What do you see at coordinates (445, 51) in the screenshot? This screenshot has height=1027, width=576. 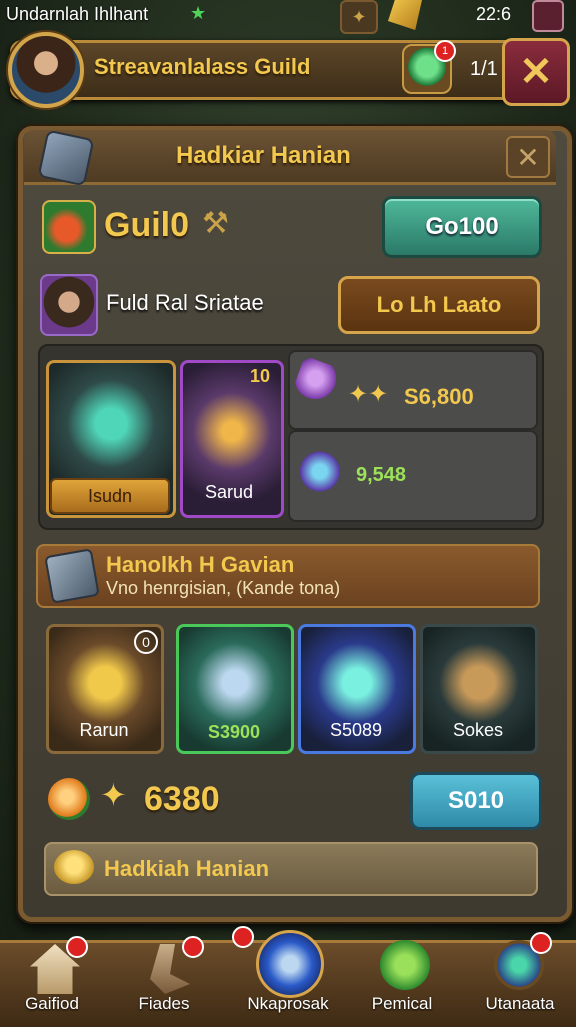 I see `notification-badge: 1` at bounding box center [445, 51].